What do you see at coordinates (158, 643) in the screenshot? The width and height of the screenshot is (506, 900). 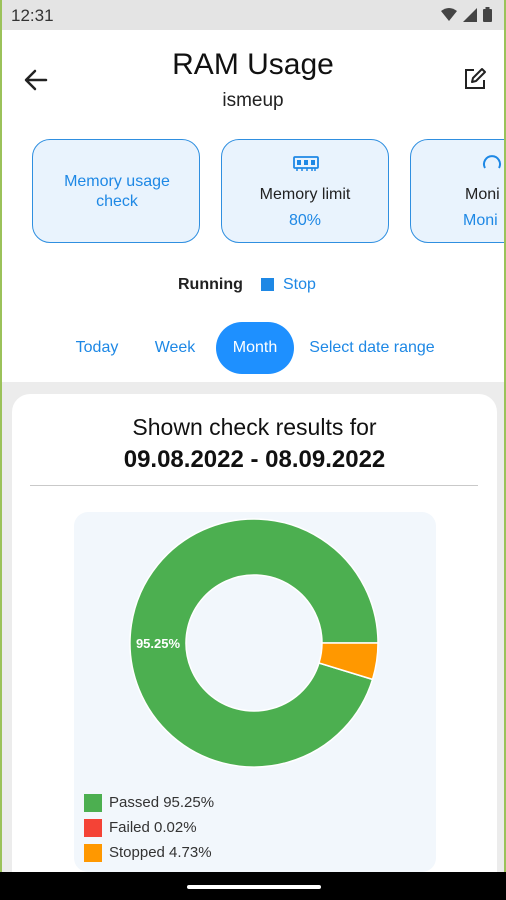 I see `donut-label-passed: 95.25%` at bounding box center [158, 643].